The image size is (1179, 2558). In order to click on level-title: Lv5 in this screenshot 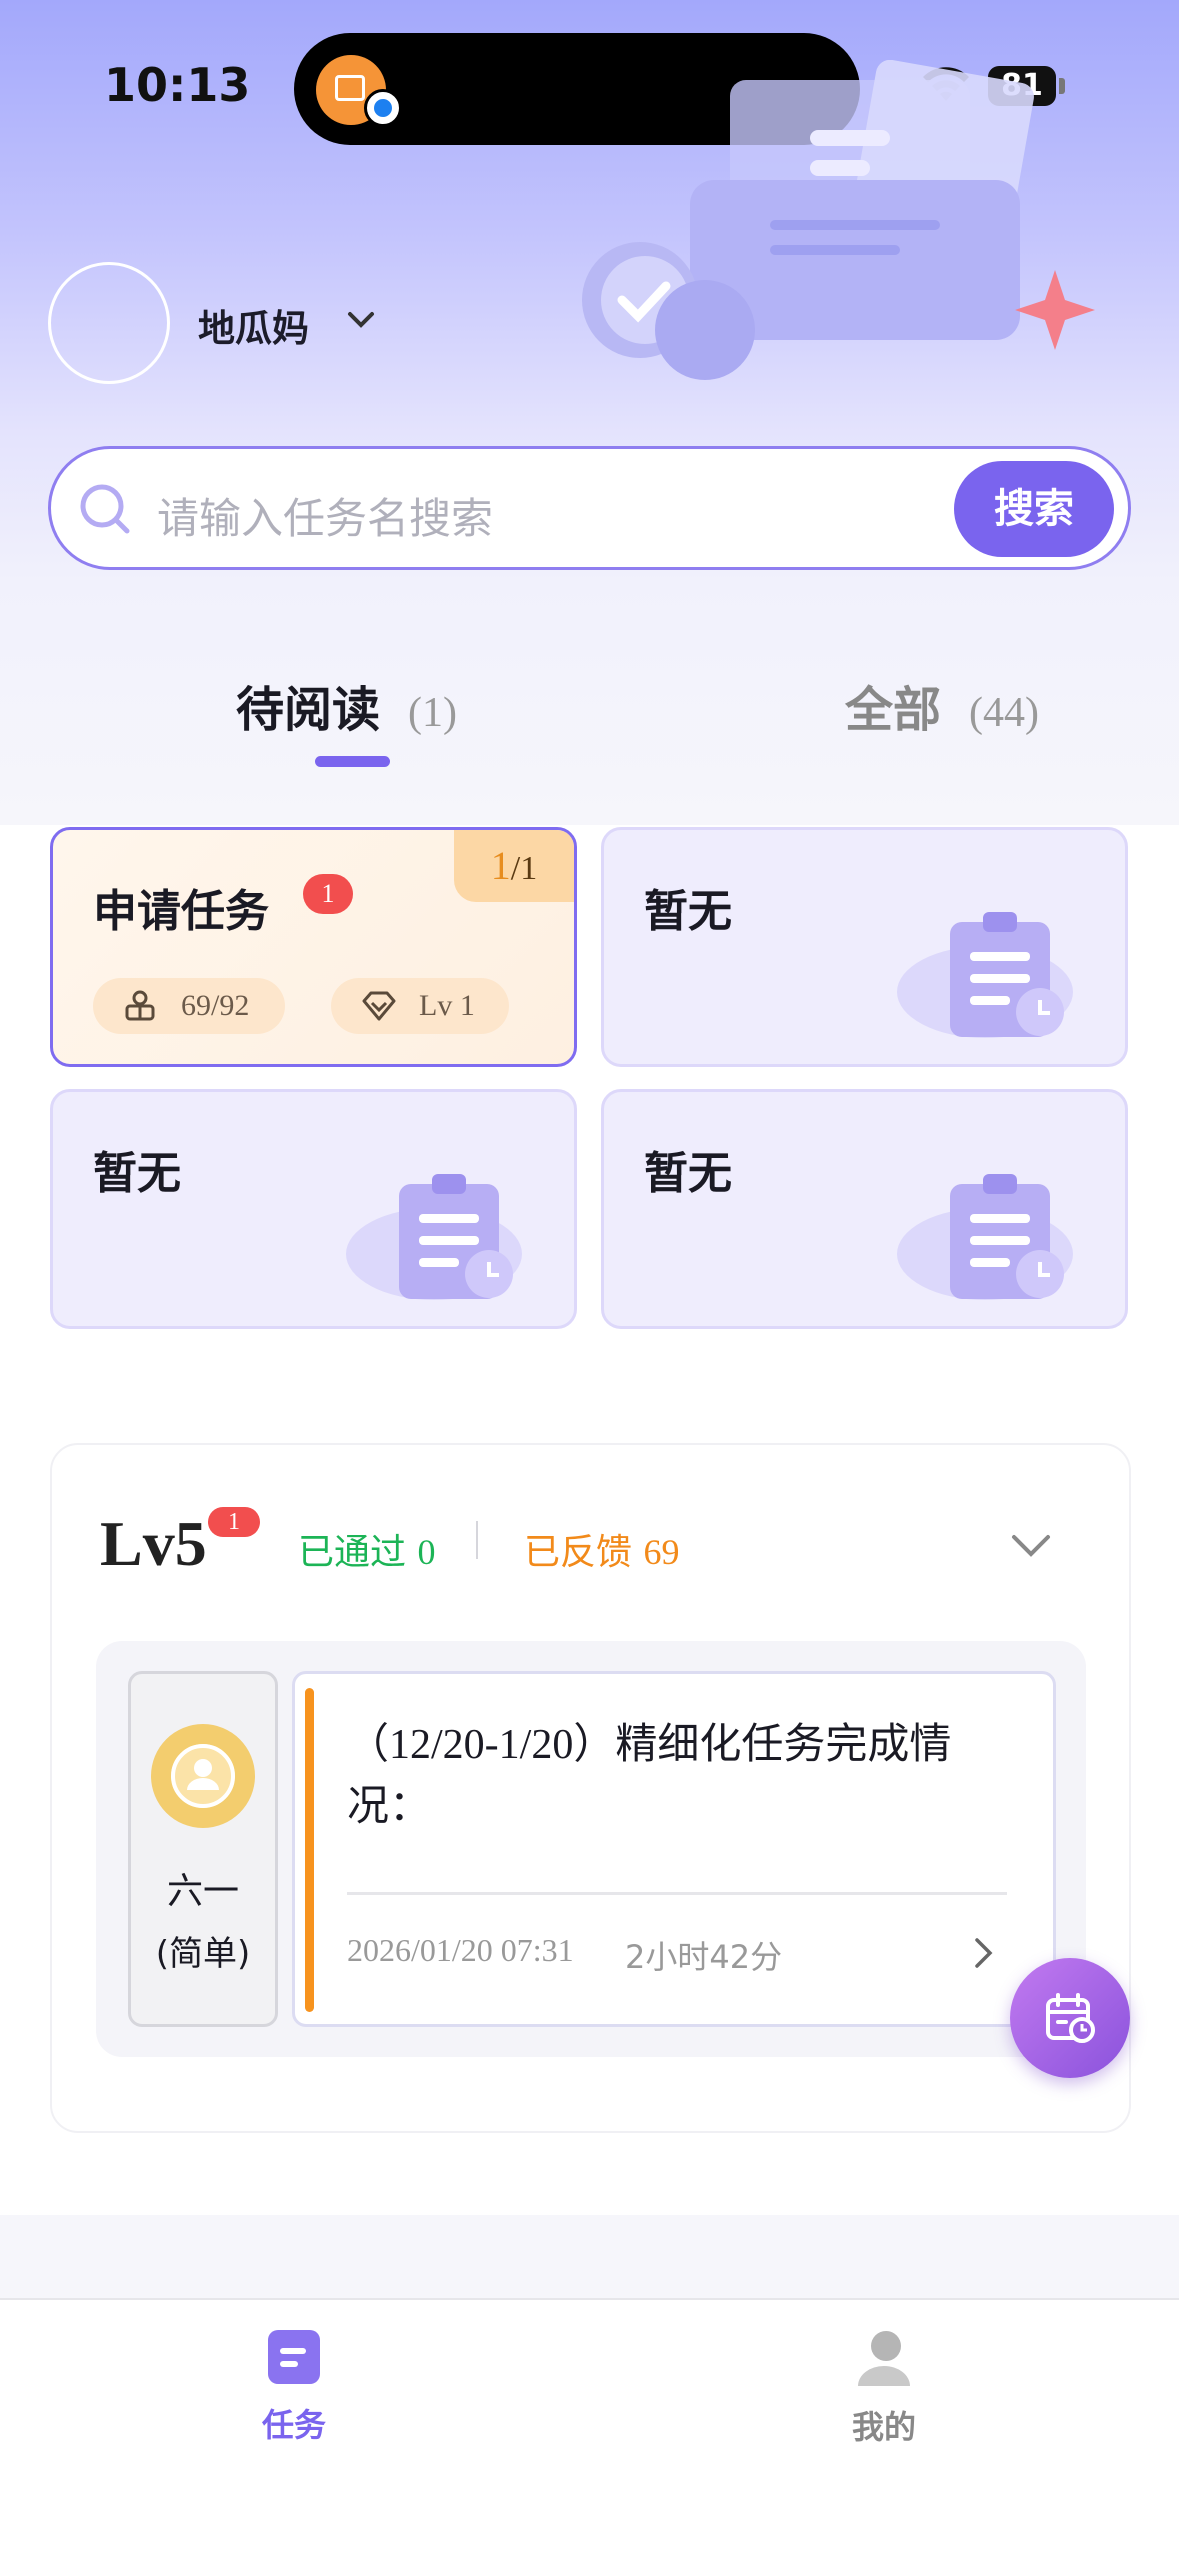, I will do `click(153, 1543)`.